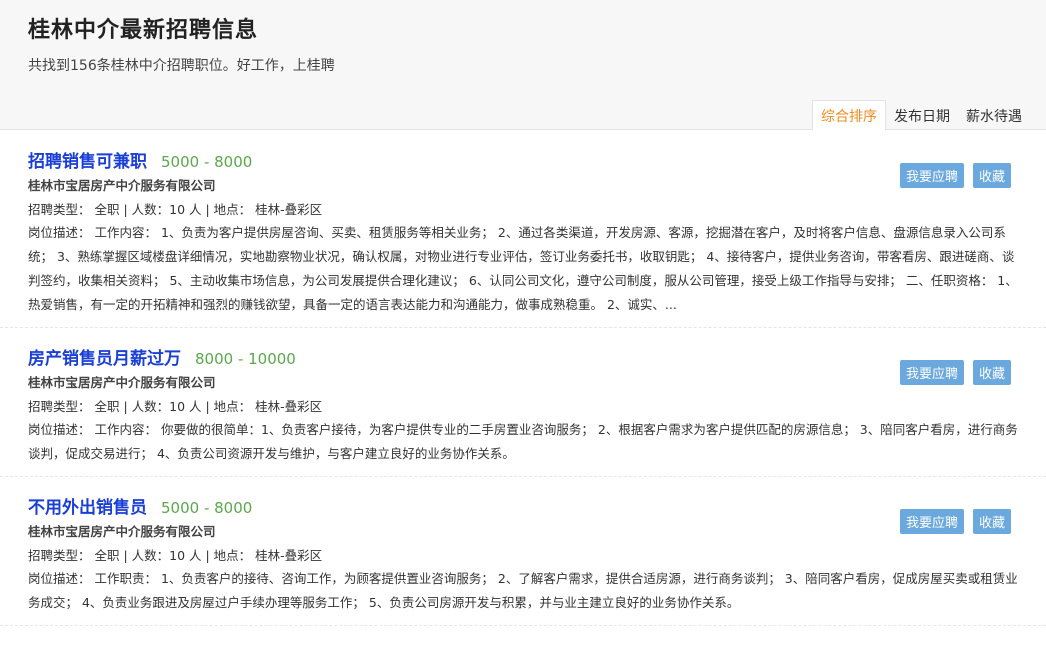 The width and height of the screenshot is (1046, 648). Describe the element at coordinates (87, 505) in the screenshot. I see `job-title-link: 不用外出销售员` at that location.